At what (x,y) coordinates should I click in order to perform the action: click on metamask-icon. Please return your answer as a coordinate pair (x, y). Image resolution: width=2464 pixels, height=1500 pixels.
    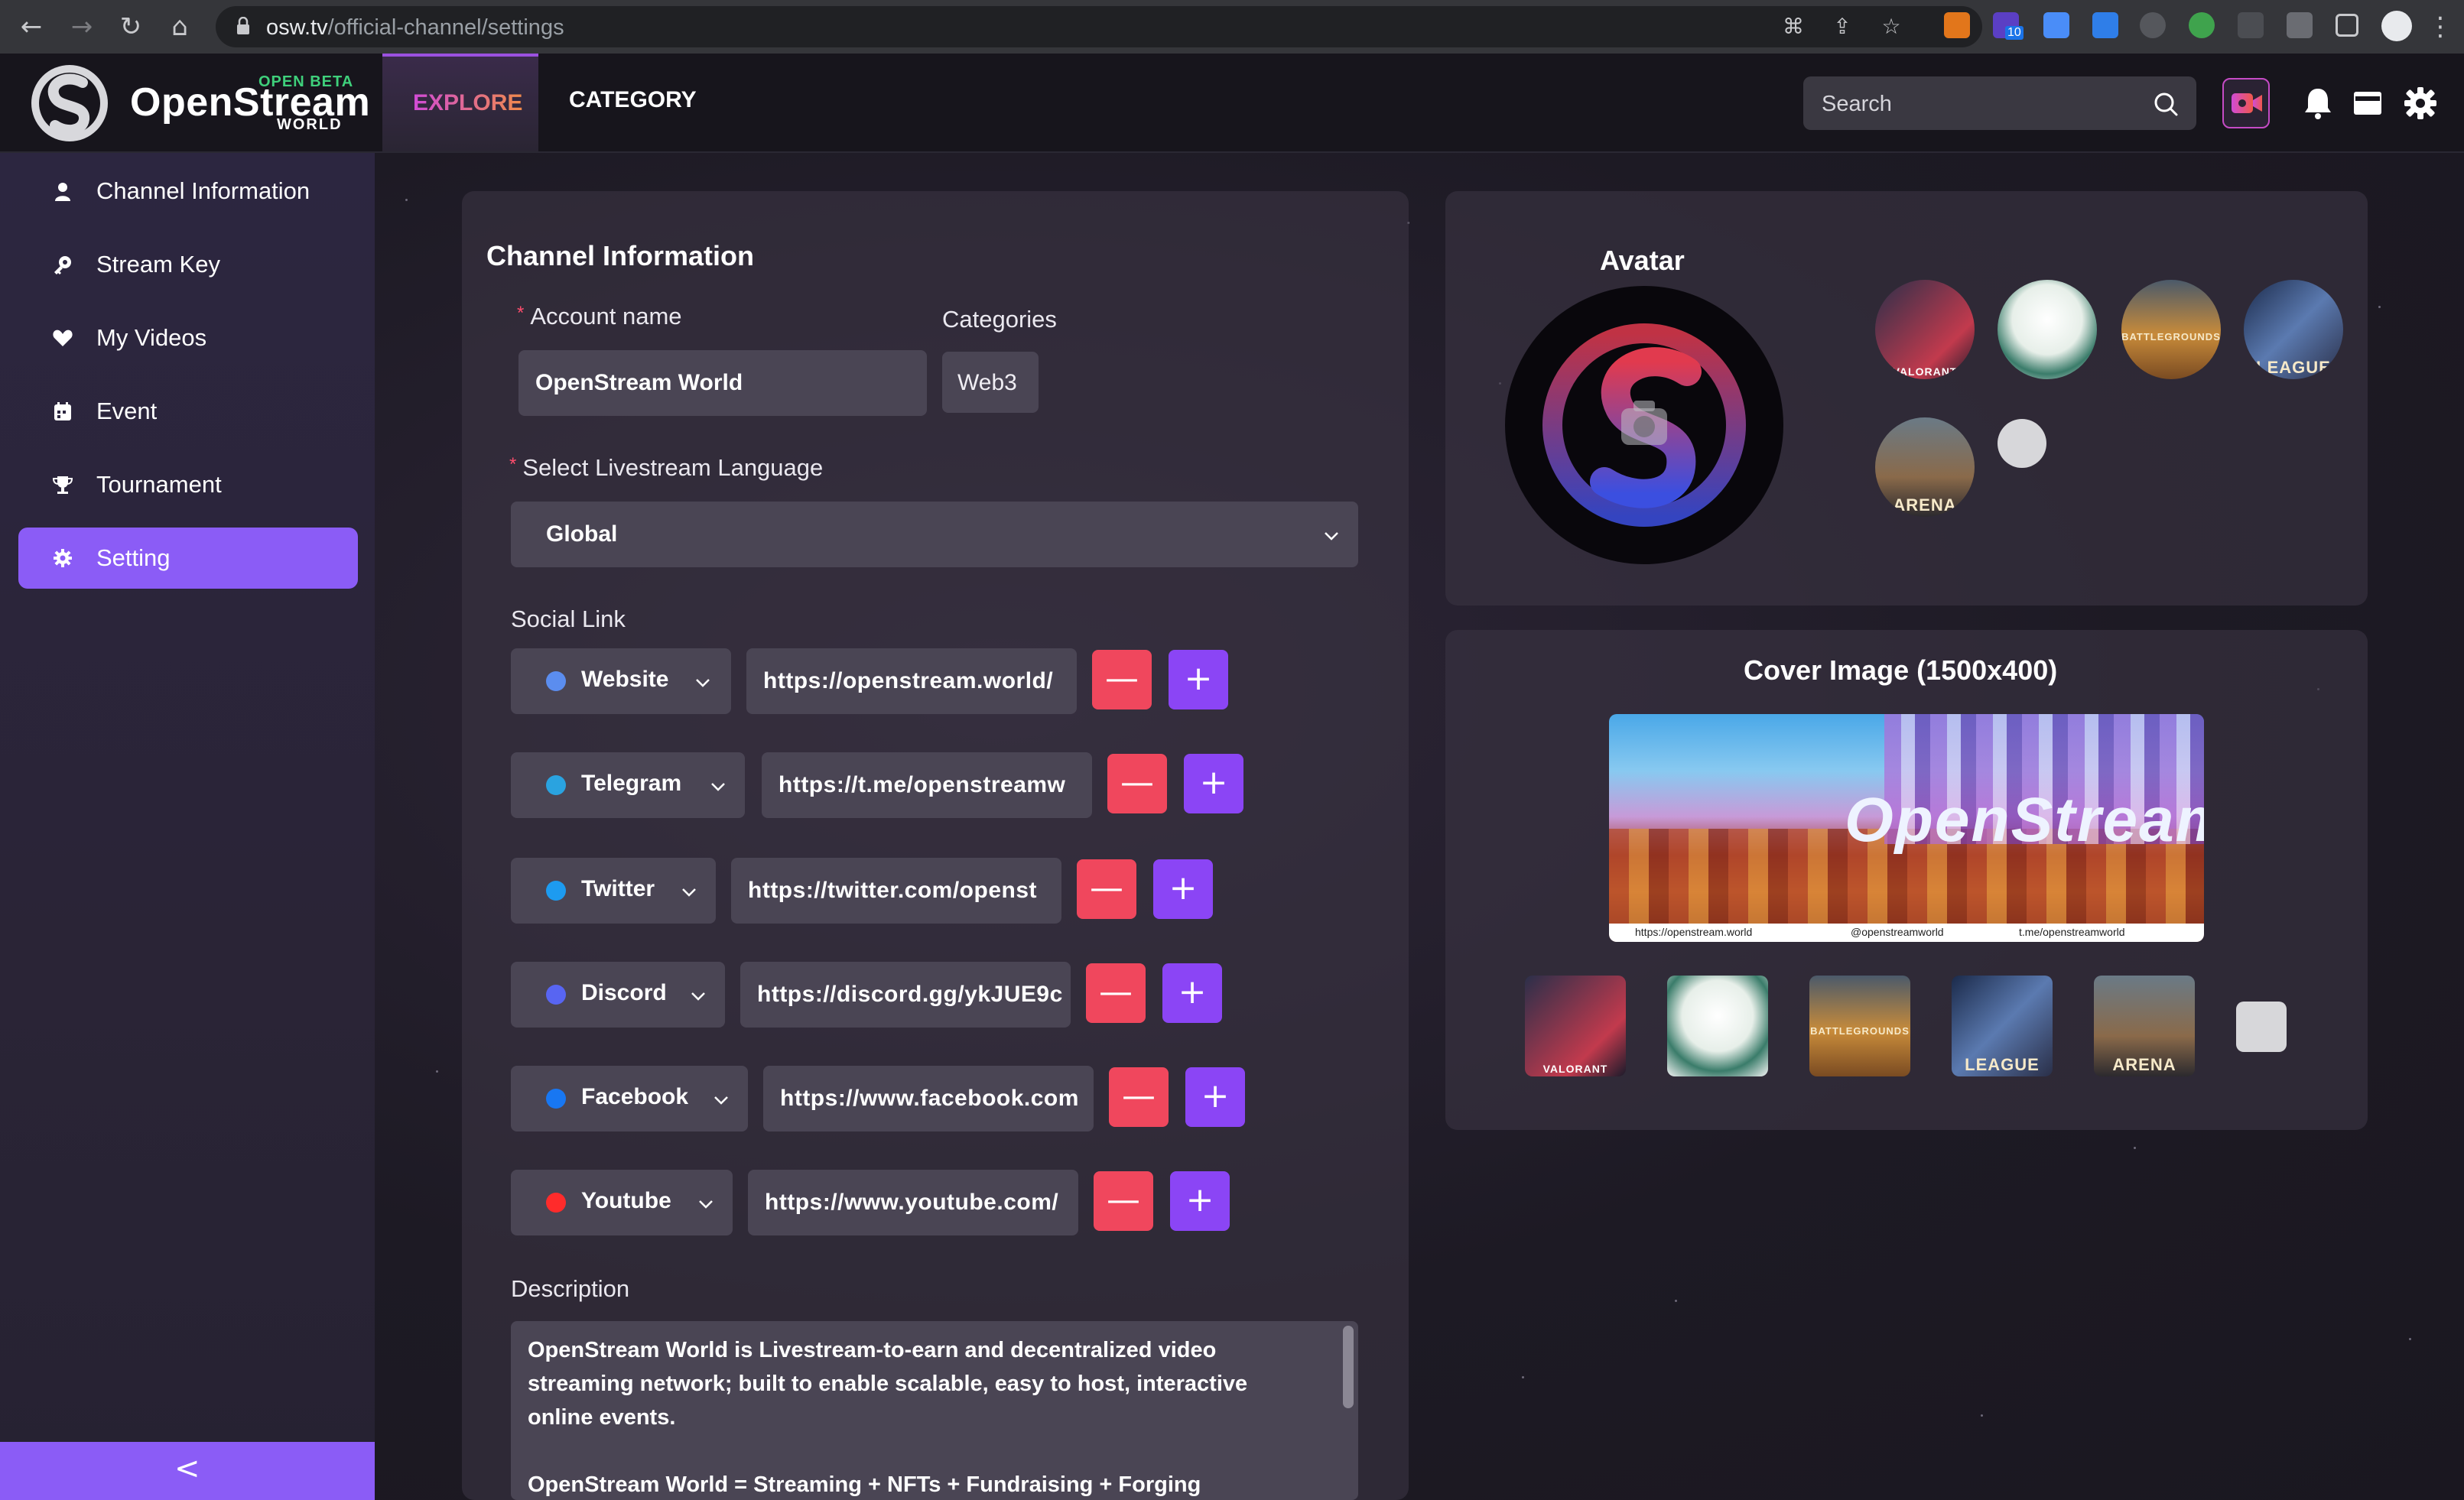
    Looking at the image, I should click on (1957, 25).